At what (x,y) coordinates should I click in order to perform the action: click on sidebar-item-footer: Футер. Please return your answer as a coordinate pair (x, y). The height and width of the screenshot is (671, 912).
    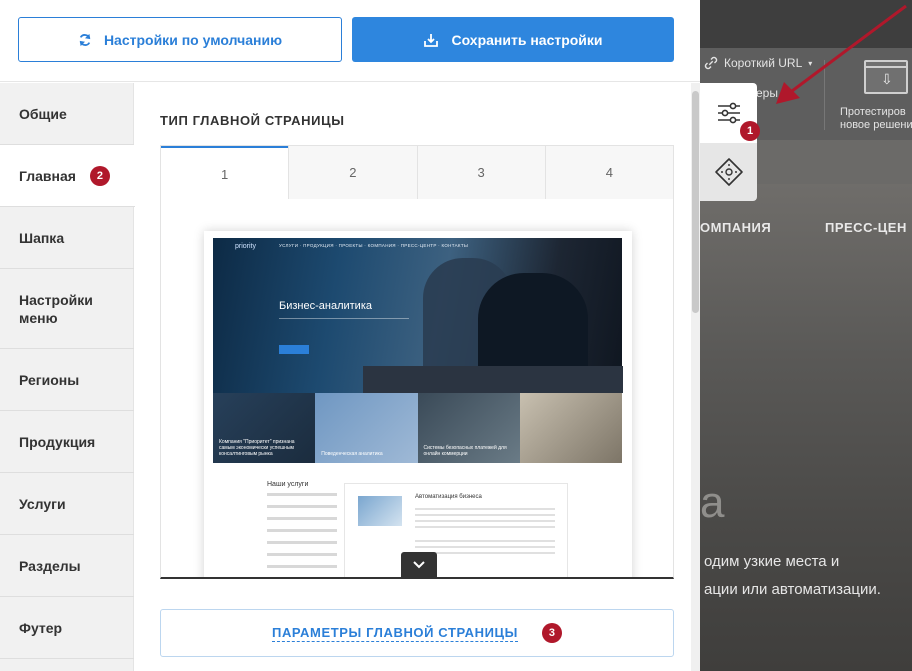
    Looking at the image, I should click on (67, 628).